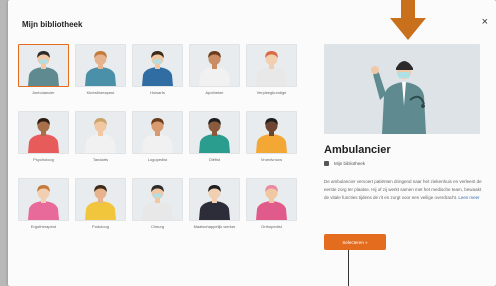 The width and height of the screenshot is (496, 286). I want to click on avatar-label: Apotheker, so click(214, 92).